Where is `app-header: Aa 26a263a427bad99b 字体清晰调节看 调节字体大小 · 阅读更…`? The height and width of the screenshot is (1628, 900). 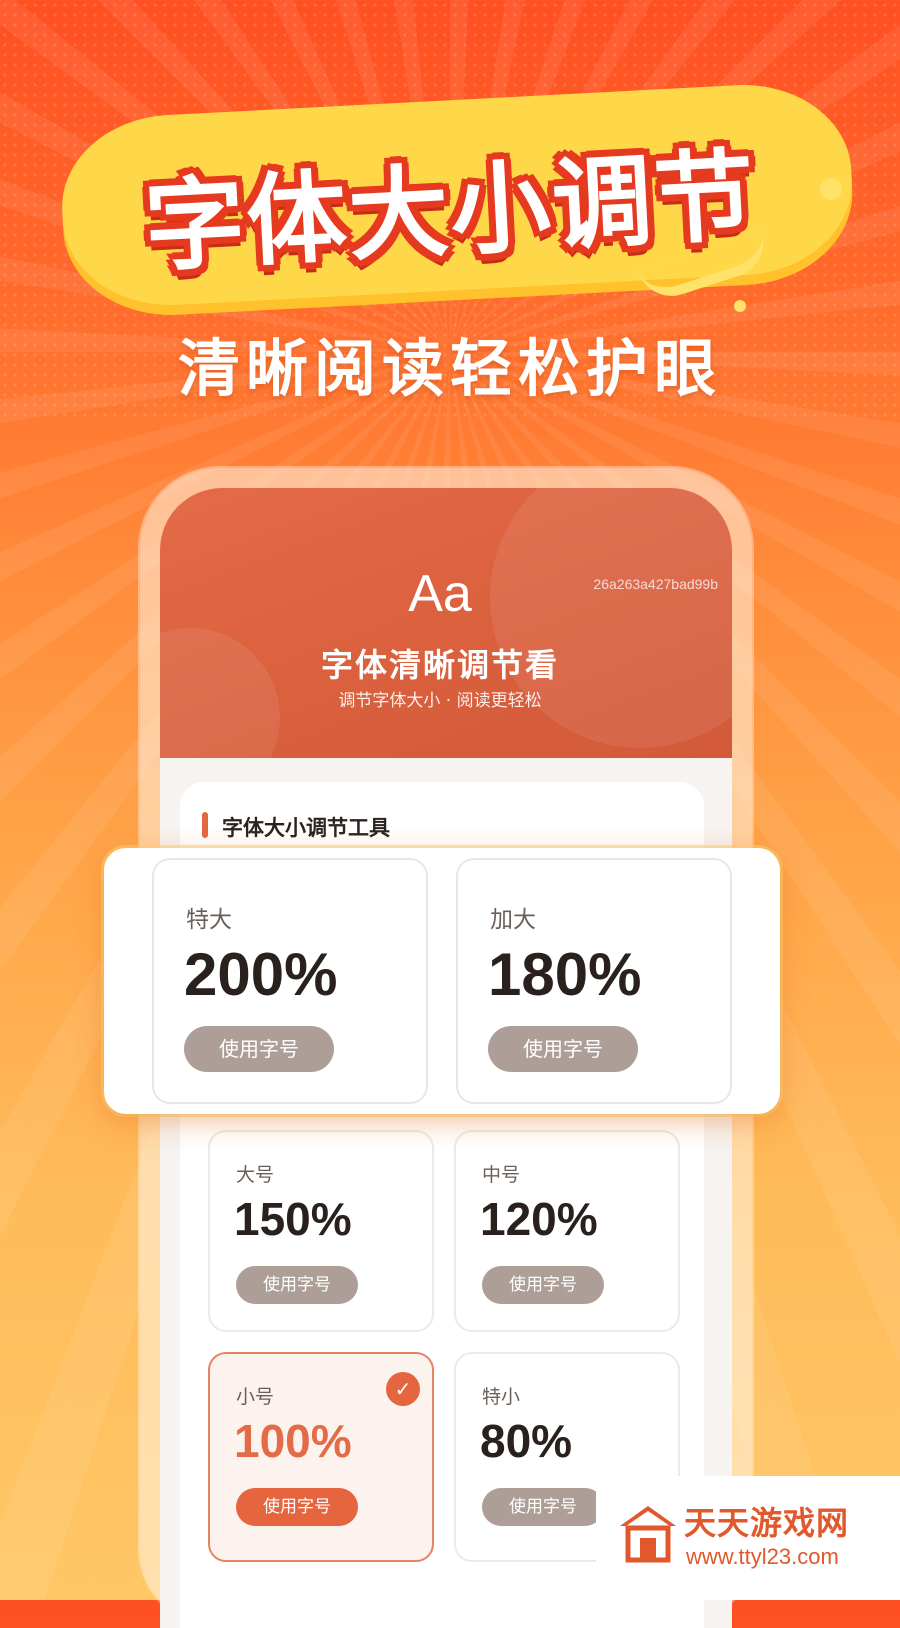
app-header: Aa 26a263a427bad99b 字体清晰调节看 调节字体大小 · 阅读更… is located at coordinates (446, 623).